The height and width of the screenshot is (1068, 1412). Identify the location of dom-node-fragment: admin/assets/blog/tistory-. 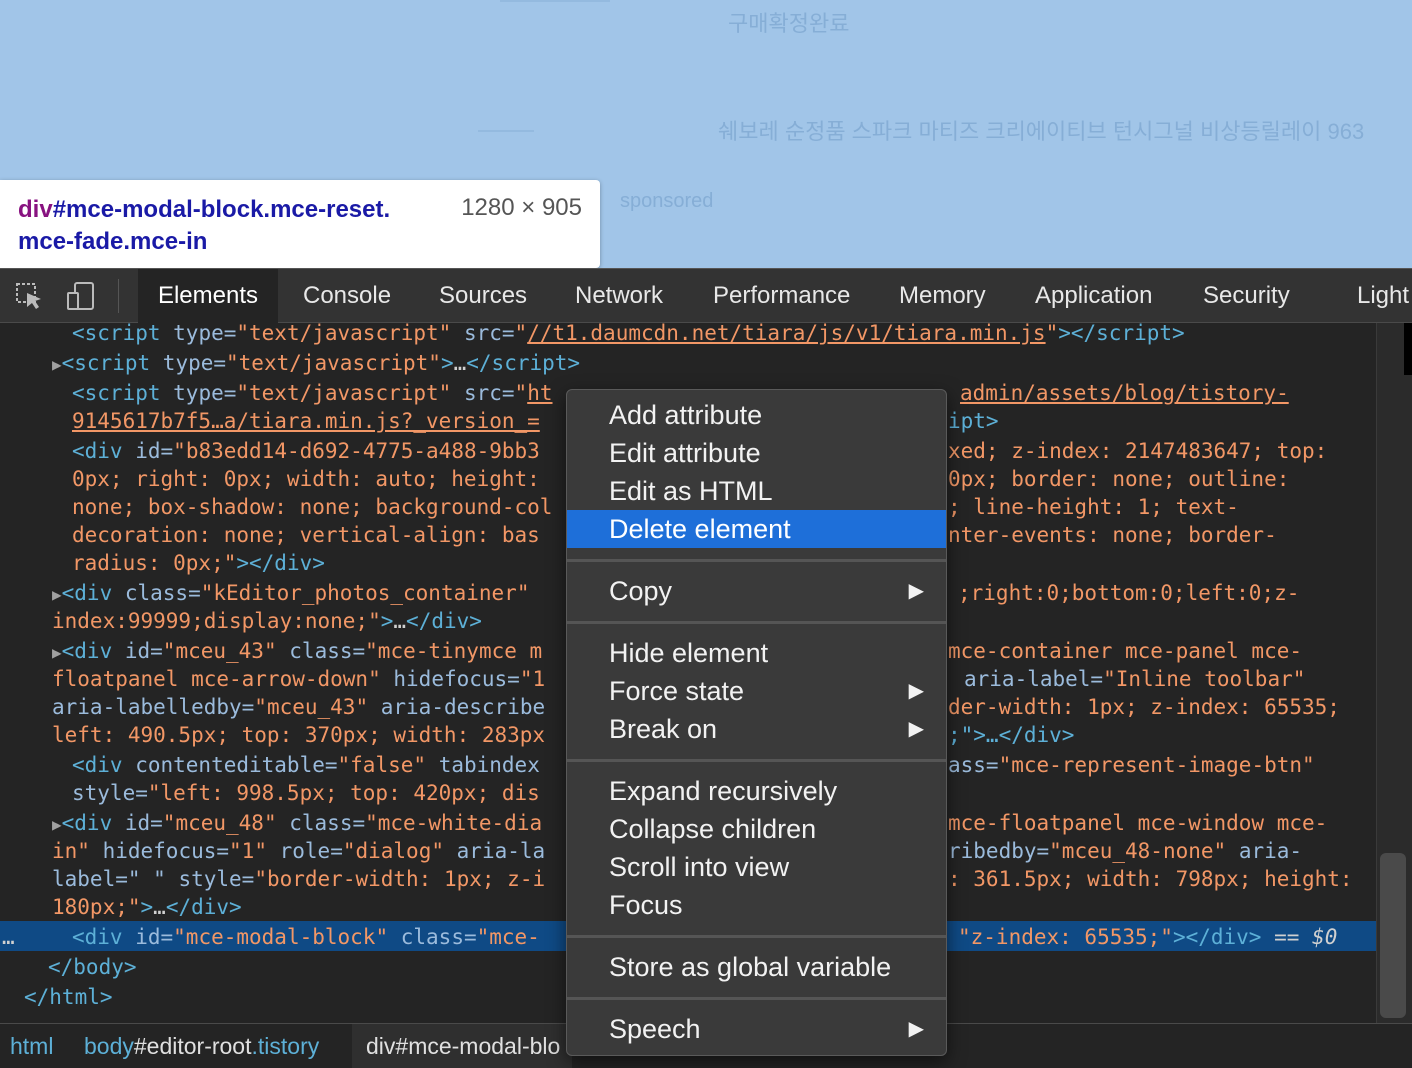
(1124, 393).